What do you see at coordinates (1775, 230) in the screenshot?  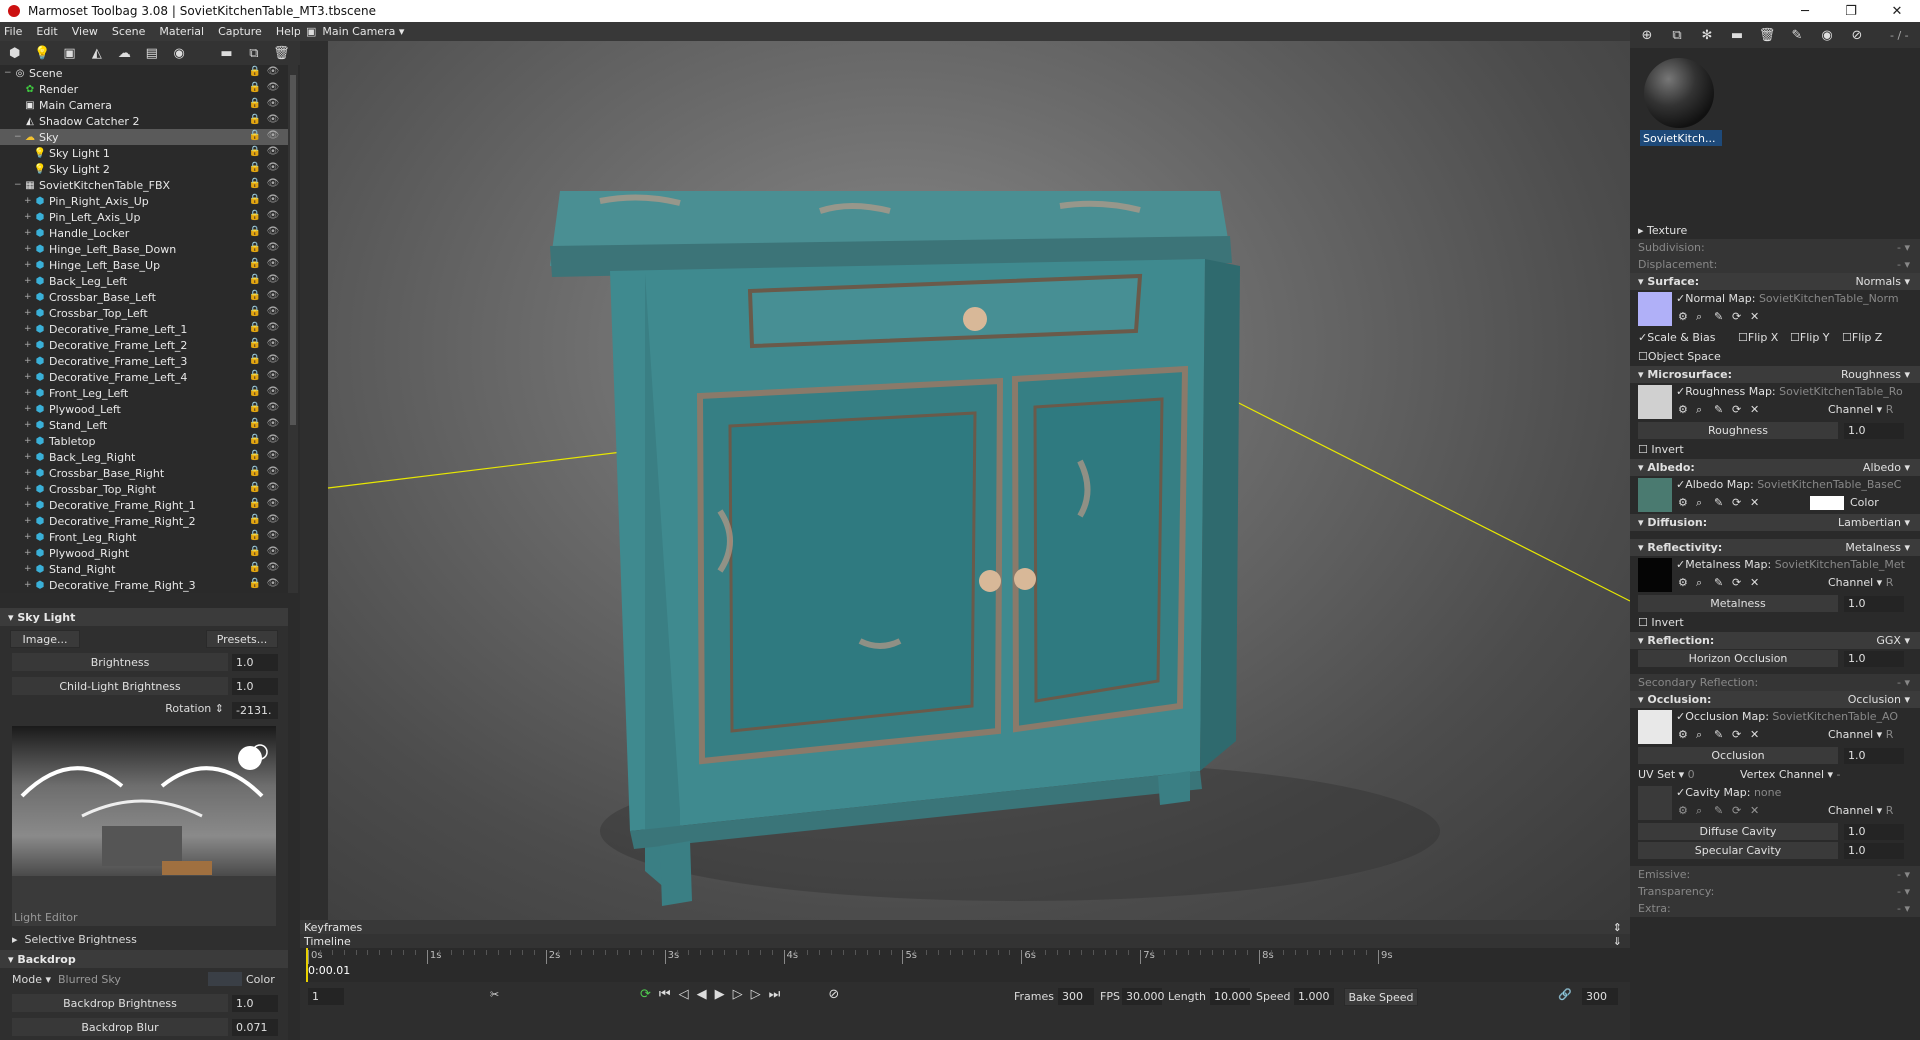 I see `texture-section: ▸ Texture` at bounding box center [1775, 230].